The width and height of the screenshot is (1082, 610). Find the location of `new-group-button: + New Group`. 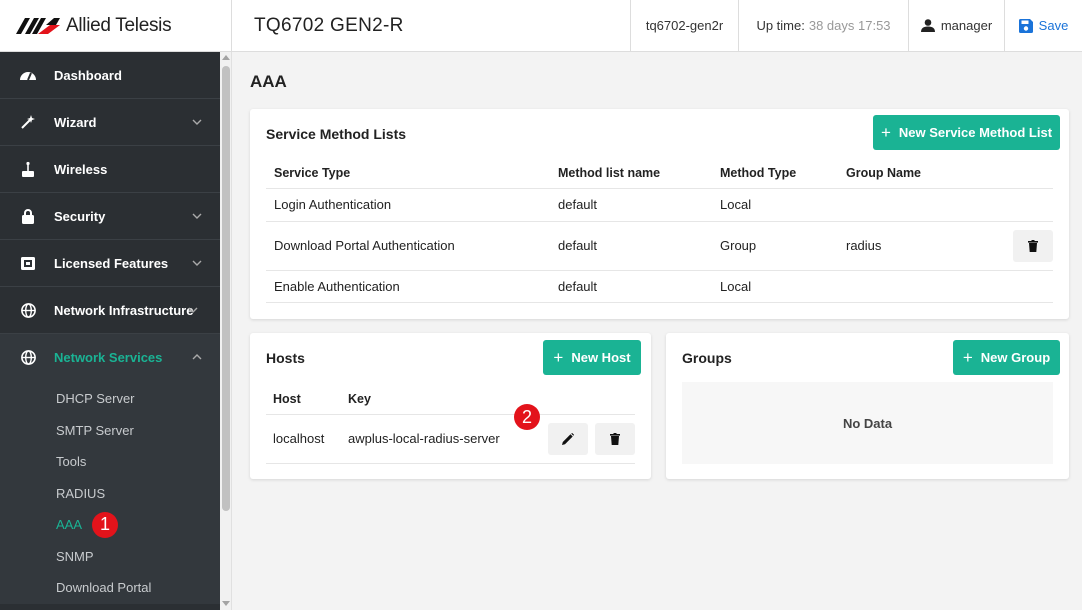

new-group-button: + New Group is located at coordinates (1006, 357).